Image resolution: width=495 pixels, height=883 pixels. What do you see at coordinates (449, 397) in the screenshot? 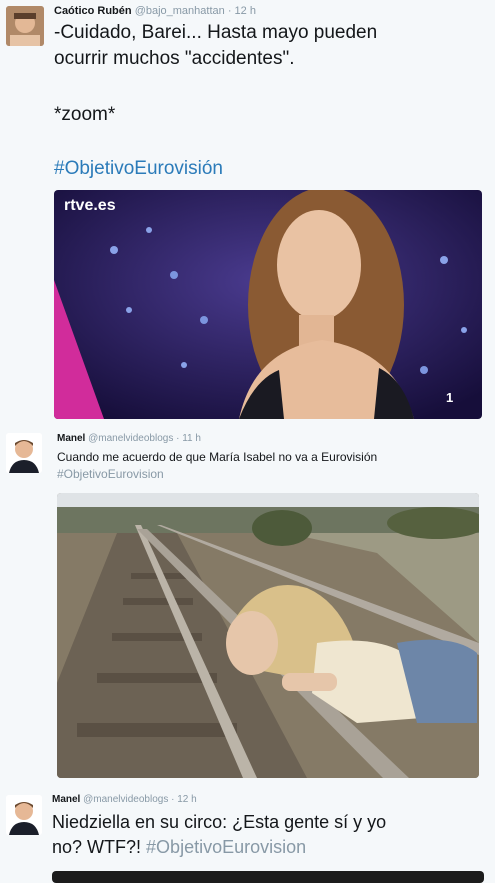
I see `channel-number: 1` at bounding box center [449, 397].